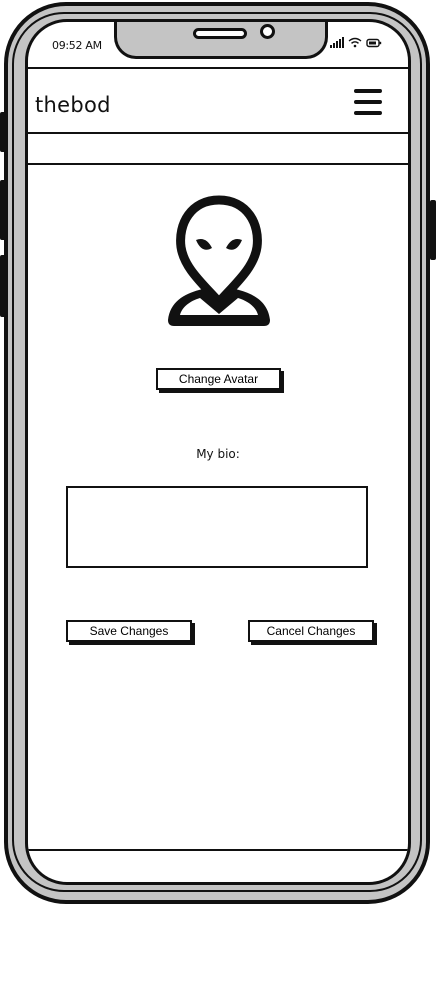 This screenshot has height=996, width=436. What do you see at coordinates (368, 102) in the screenshot?
I see `hamburger-menu-icon` at bounding box center [368, 102].